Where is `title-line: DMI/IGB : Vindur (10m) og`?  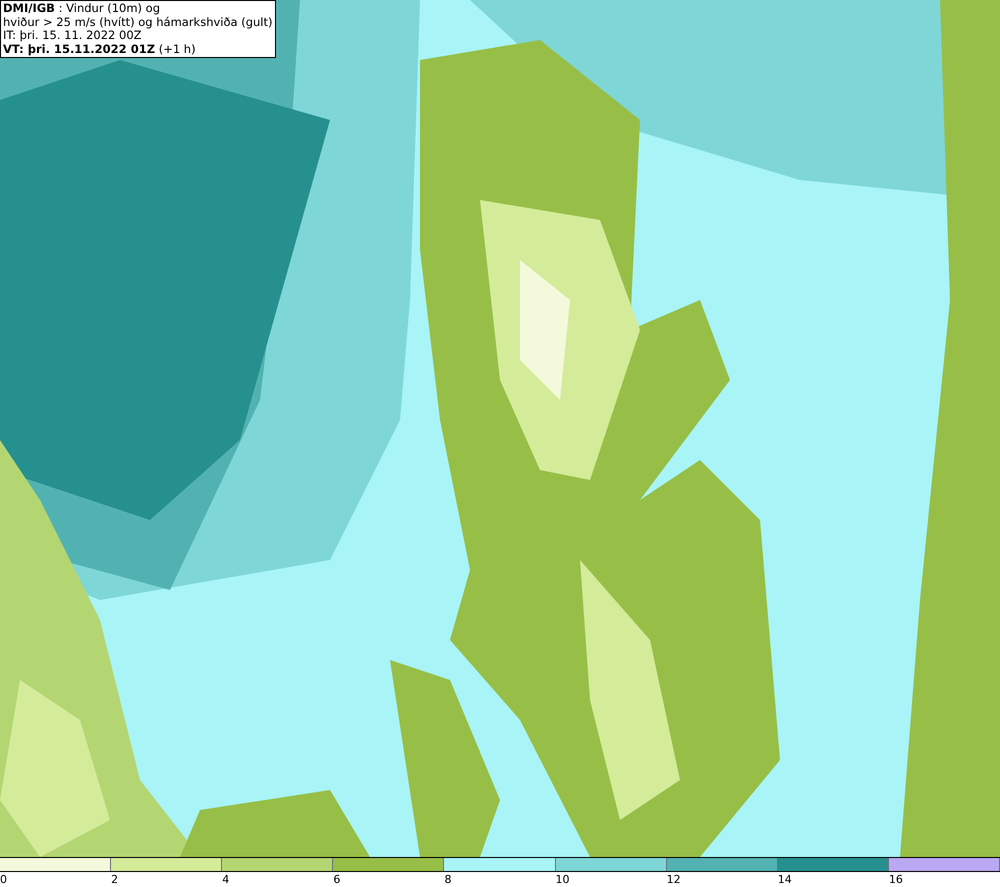
title-line: DMI/IGB : Vindur (10m) og is located at coordinates (82, 9).